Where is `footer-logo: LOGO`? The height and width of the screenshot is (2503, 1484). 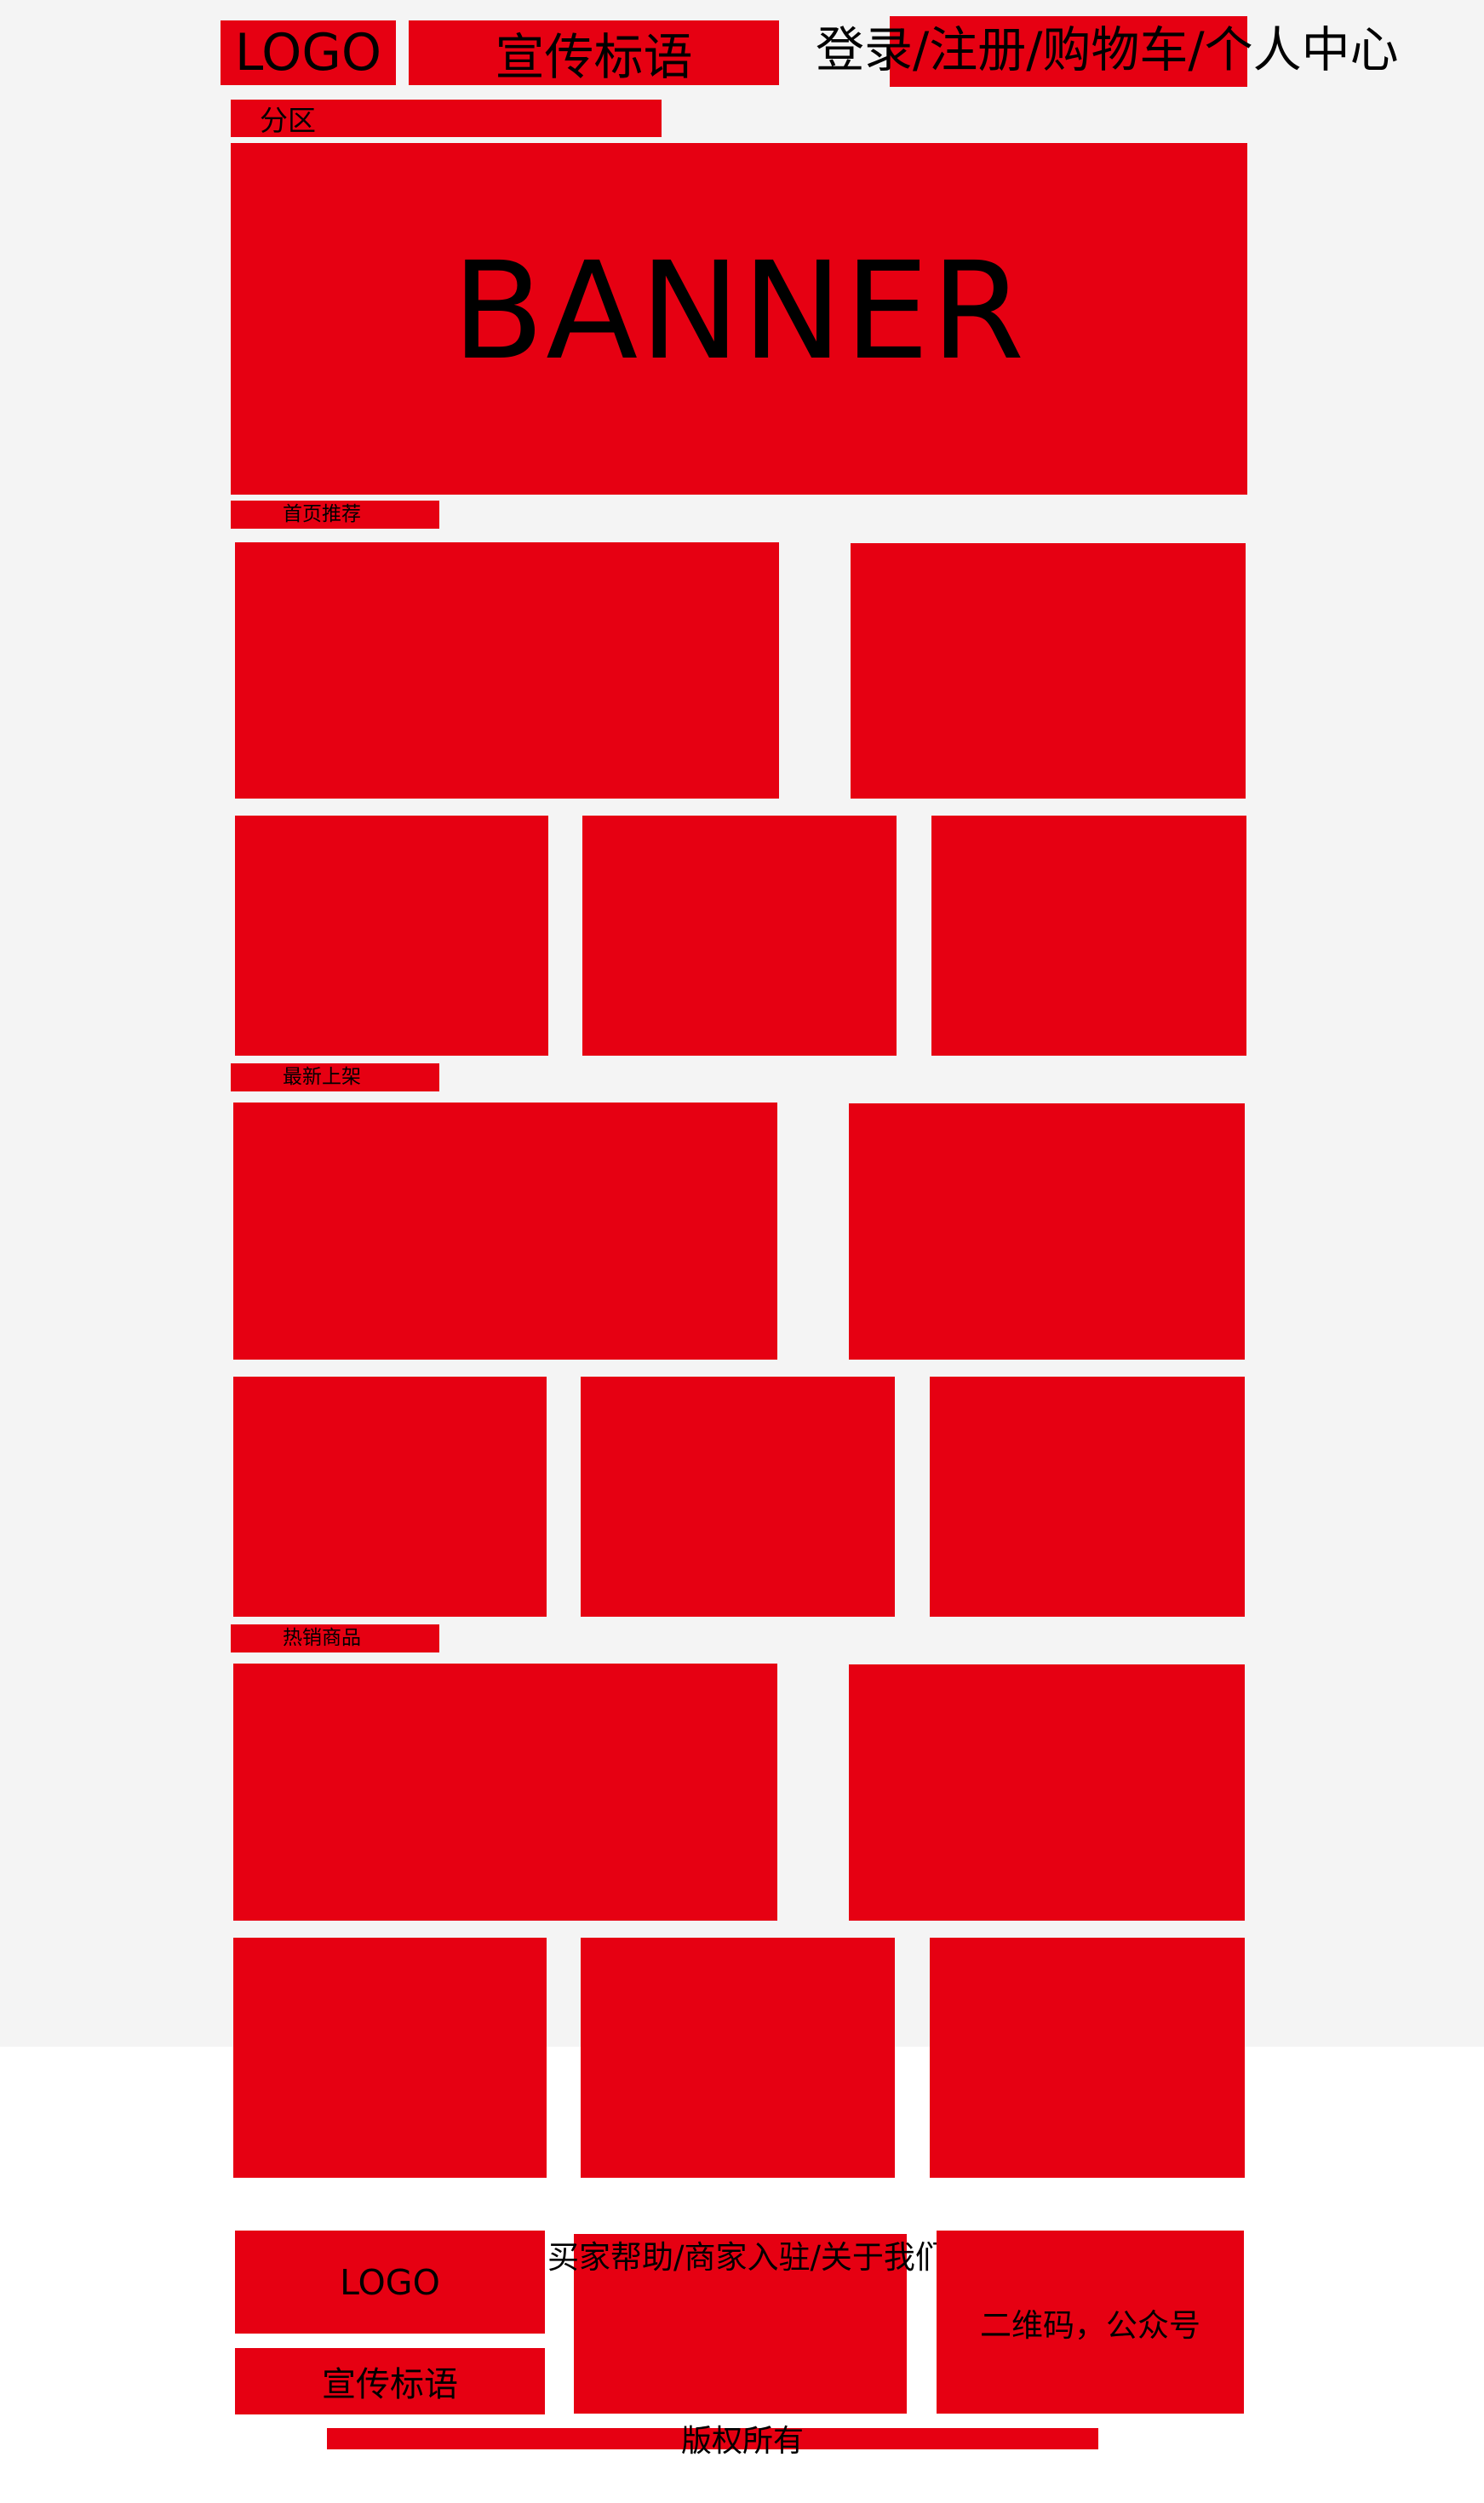
footer-logo: LOGO is located at coordinates (390, 2282).